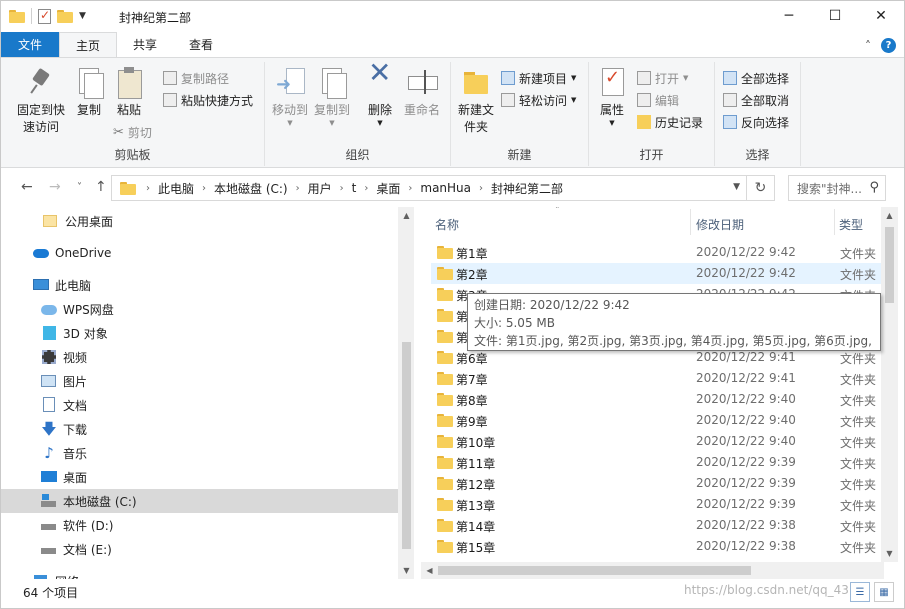  I want to click on delete-button: 删除 ▼, so click(380, 95).